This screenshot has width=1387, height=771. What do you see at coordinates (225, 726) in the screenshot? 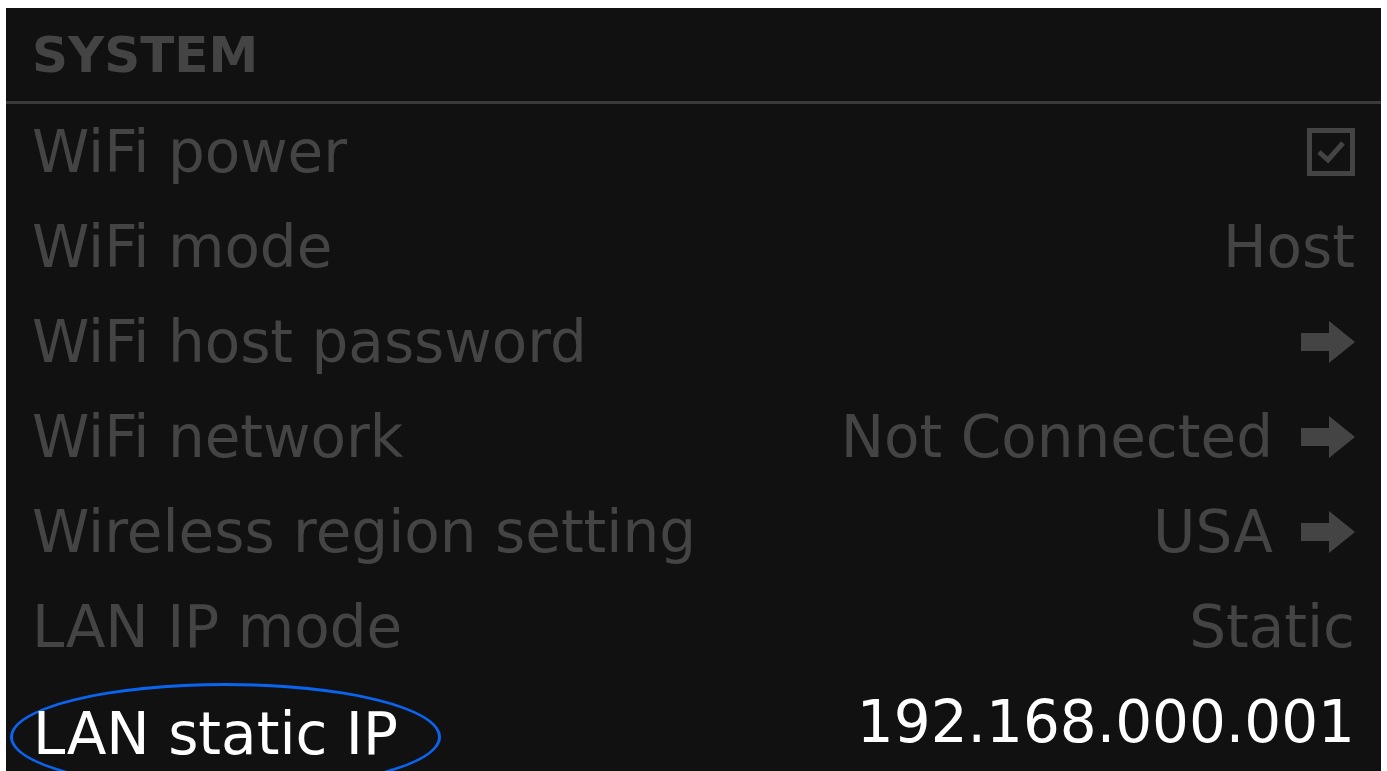
I see `circled-setting-label: LAN static IP` at bounding box center [225, 726].